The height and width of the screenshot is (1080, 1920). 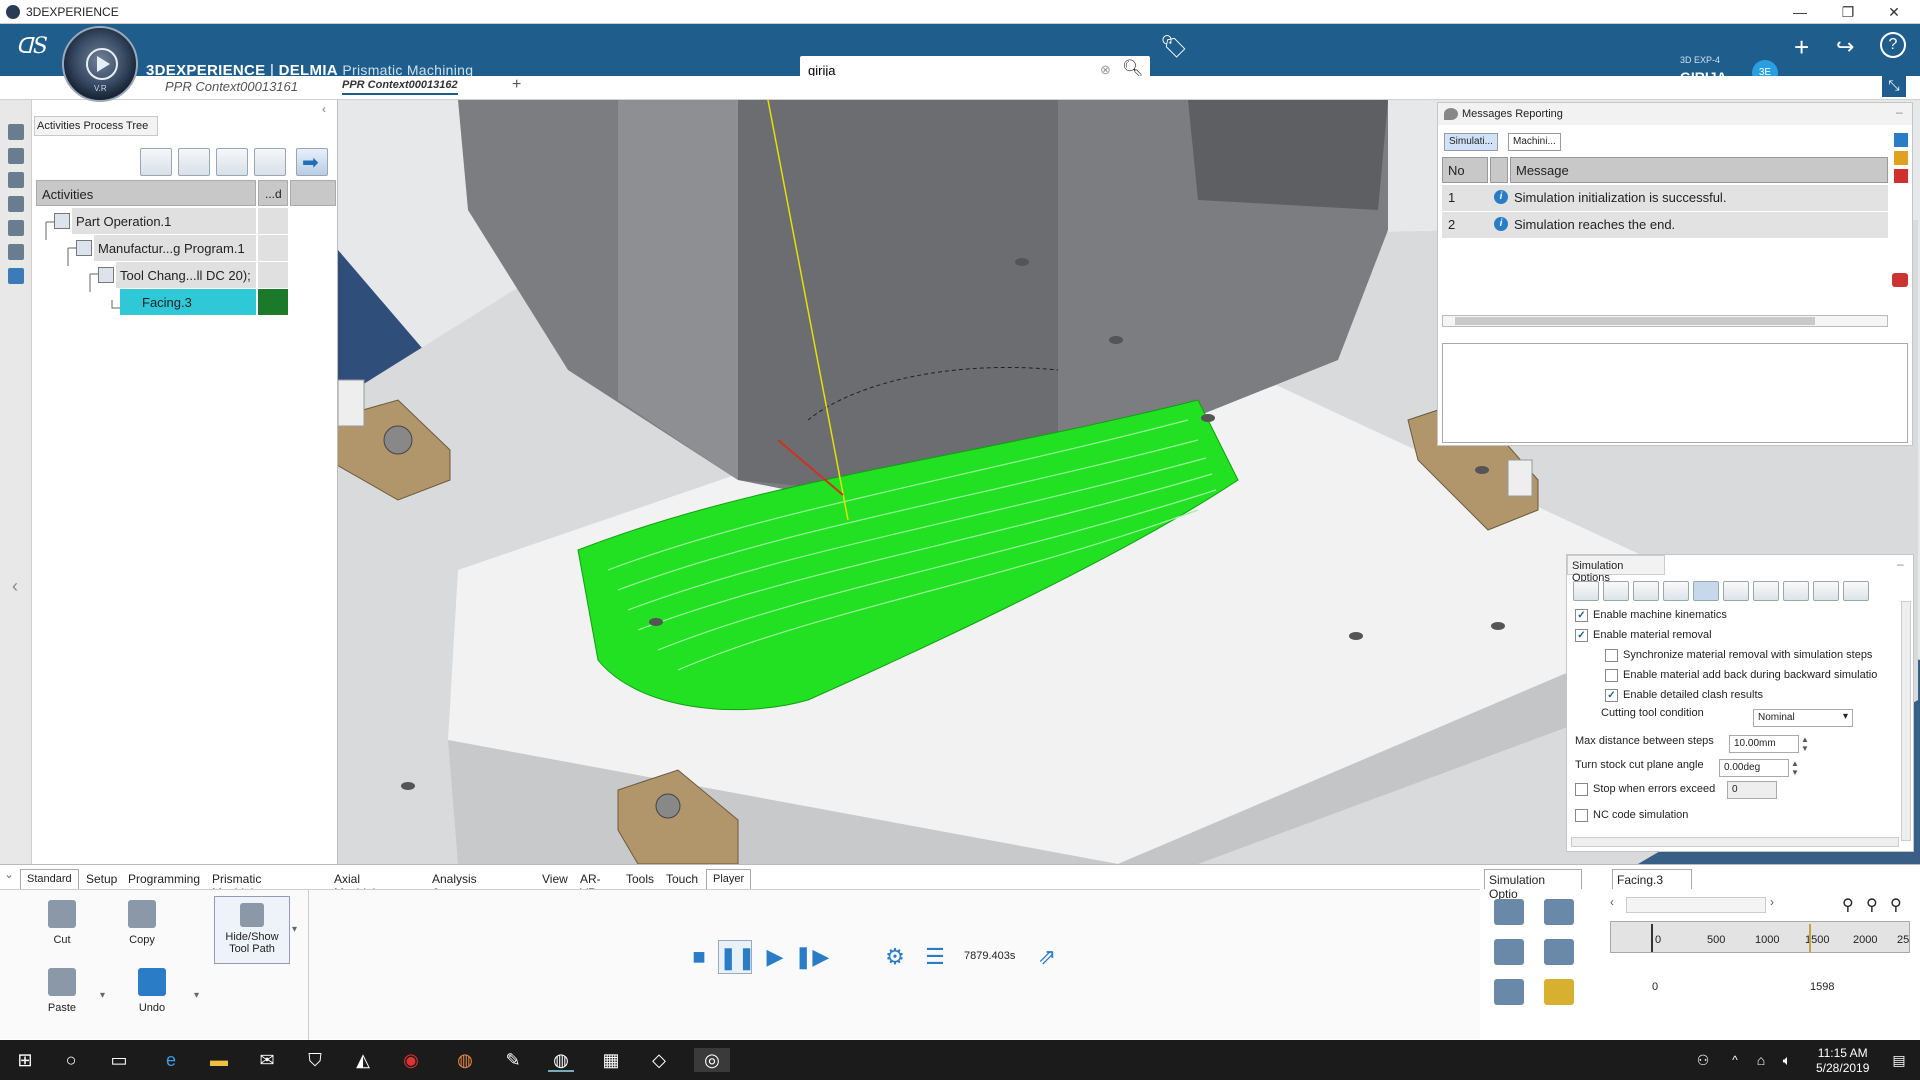 What do you see at coordinates (699, 957) in the screenshot?
I see `stop-button: ■` at bounding box center [699, 957].